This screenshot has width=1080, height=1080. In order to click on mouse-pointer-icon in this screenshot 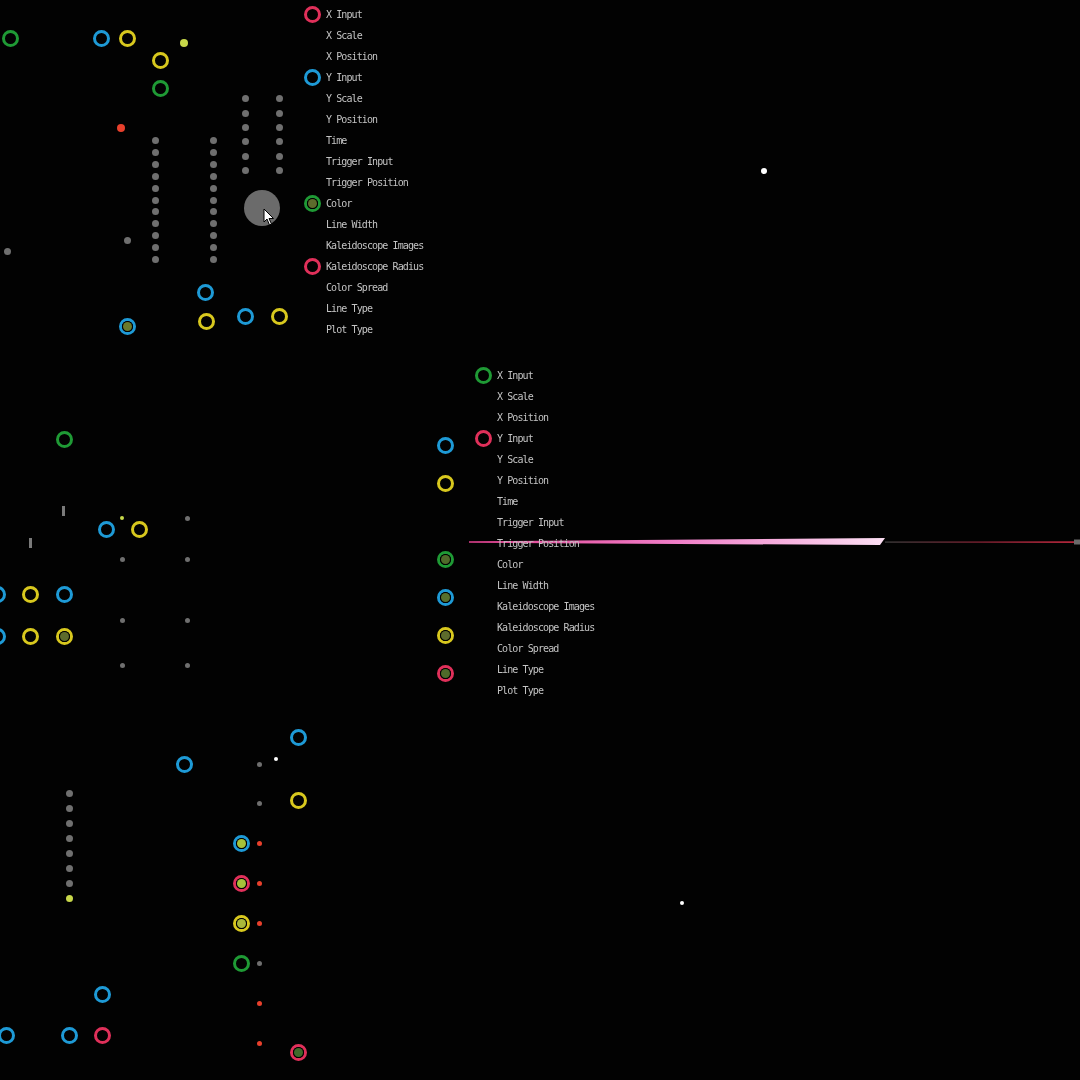, I will do `click(269, 217)`.